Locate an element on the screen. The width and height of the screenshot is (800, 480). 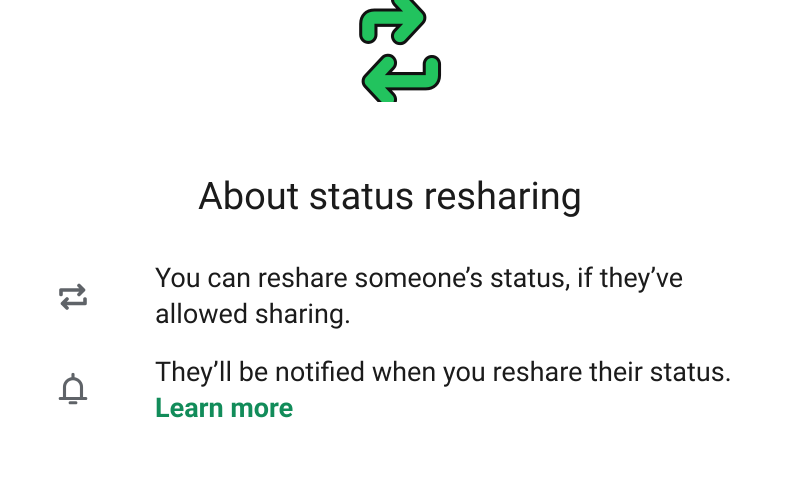
info-text: They’ll be notified when you reshare their status. Learn more is located at coordinates (444, 390).